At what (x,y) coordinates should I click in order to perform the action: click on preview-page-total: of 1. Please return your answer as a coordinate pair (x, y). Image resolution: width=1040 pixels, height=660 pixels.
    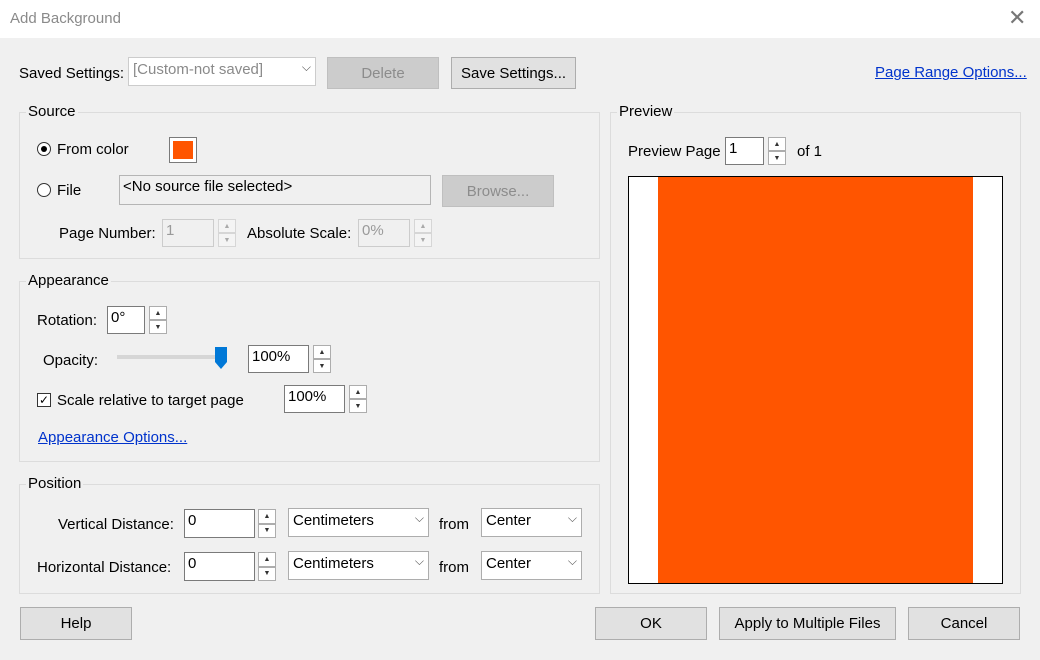
    Looking at the image, I should click on (810, 151).